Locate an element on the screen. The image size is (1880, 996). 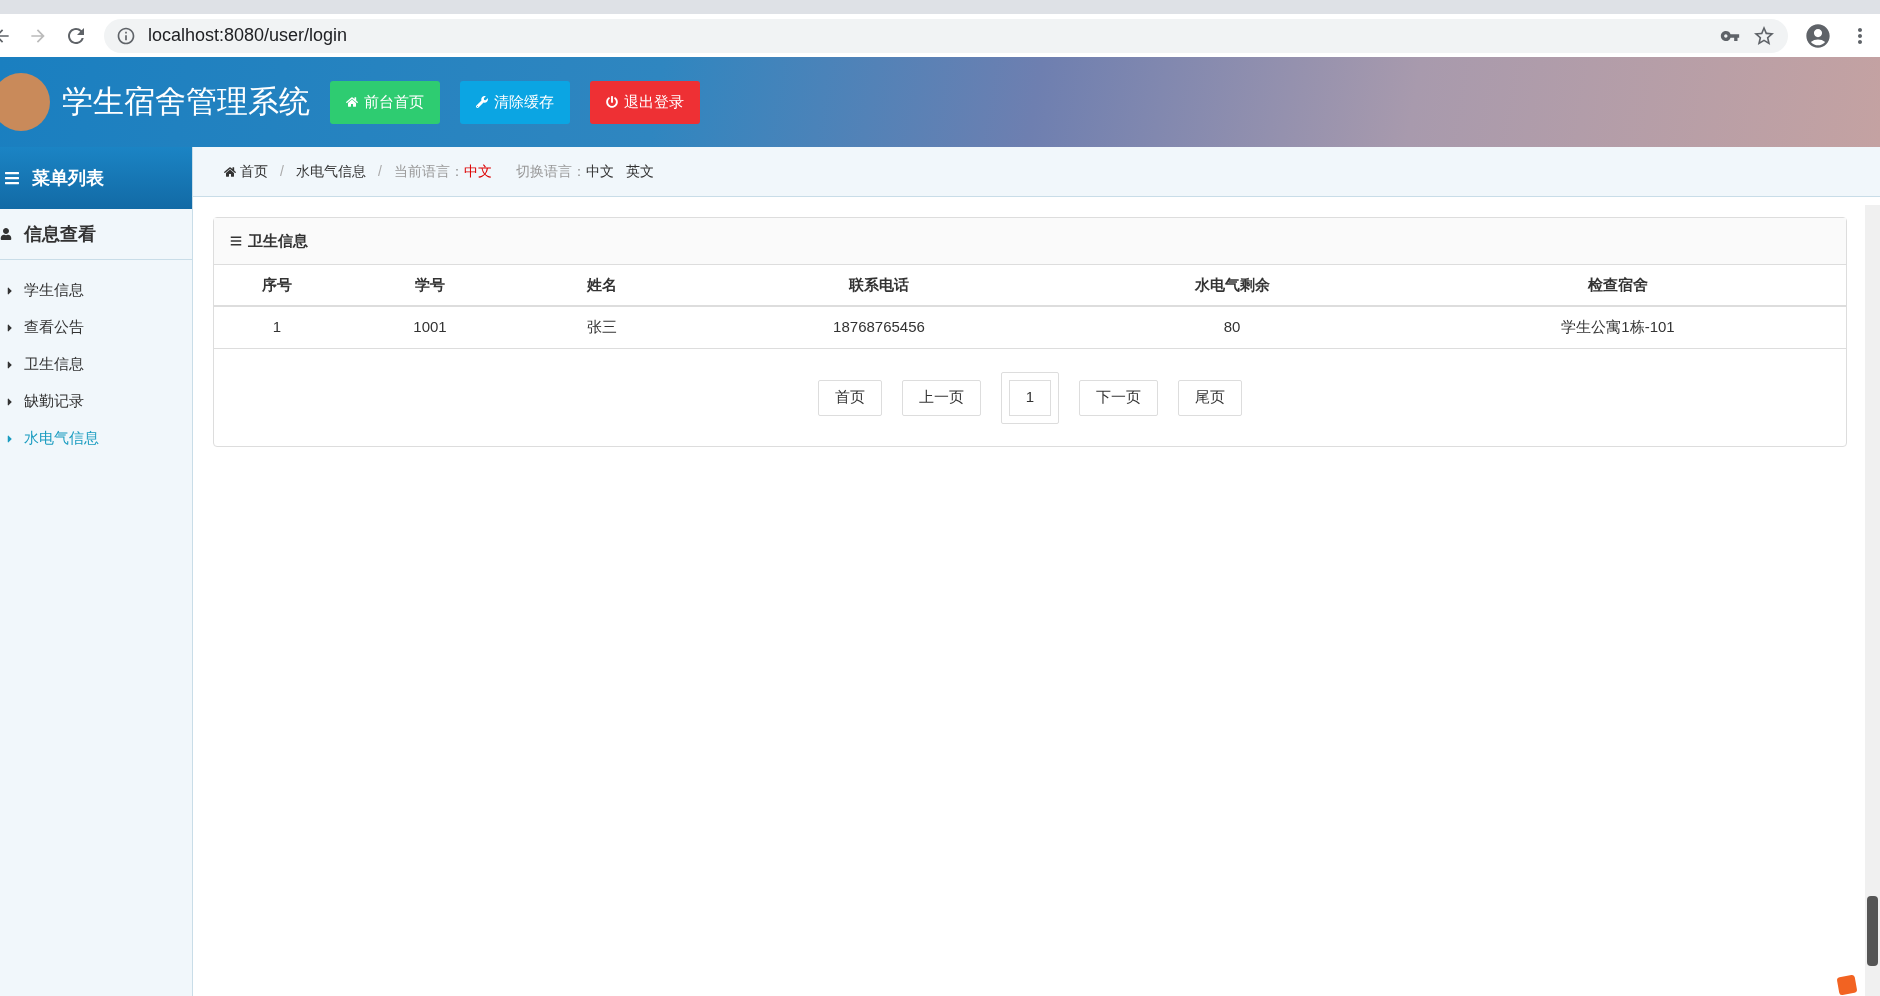
table-cell: 18768765456 is located at coordinates (879, 327).